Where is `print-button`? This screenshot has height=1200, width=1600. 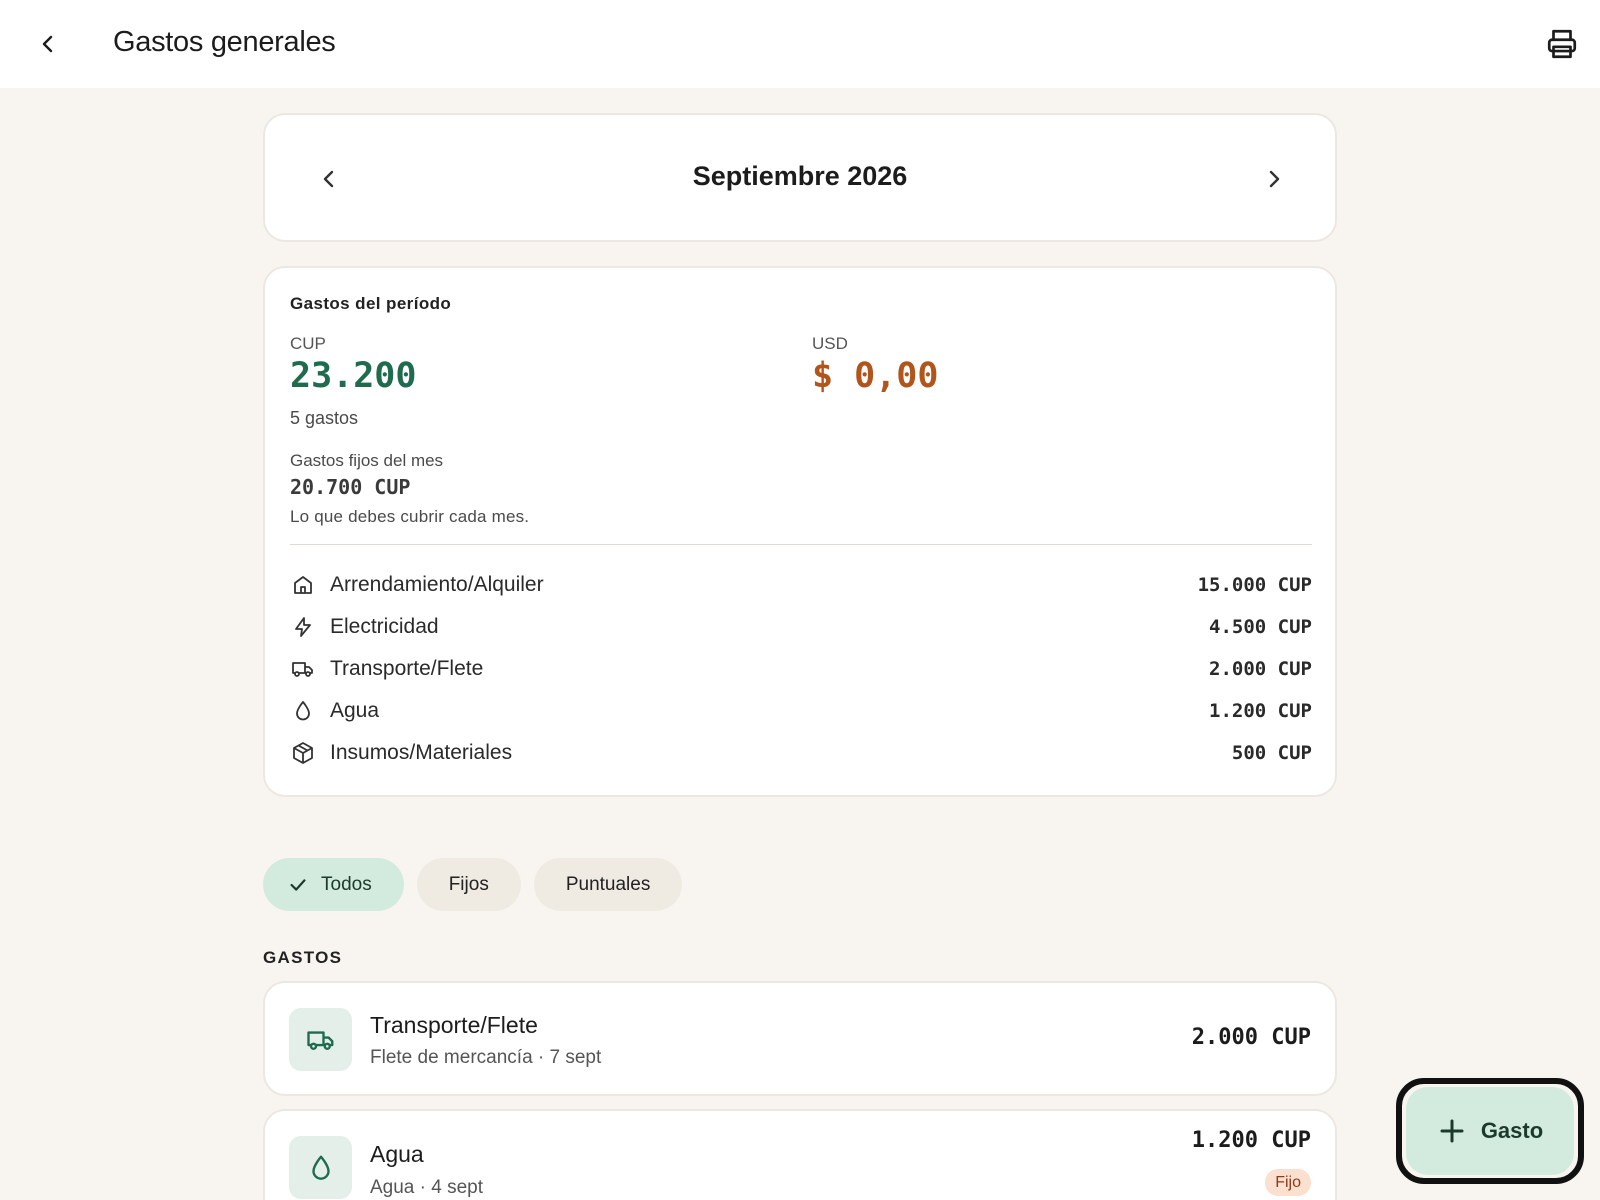
print-button is located at coordinates (1562, 44).